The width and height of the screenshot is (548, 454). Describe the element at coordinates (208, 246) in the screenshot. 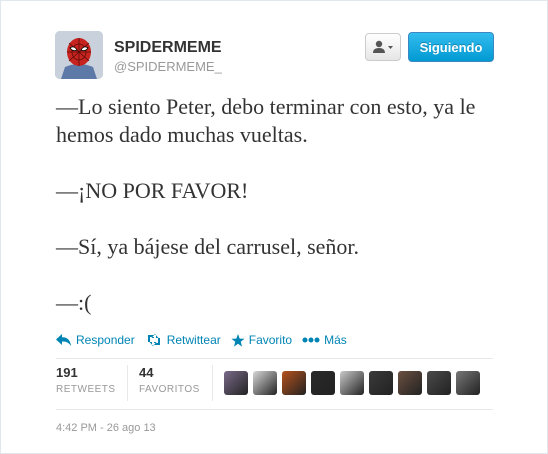

I see `tweet-line: —Sí, ya bájese del carrusel, señor.` at that location.